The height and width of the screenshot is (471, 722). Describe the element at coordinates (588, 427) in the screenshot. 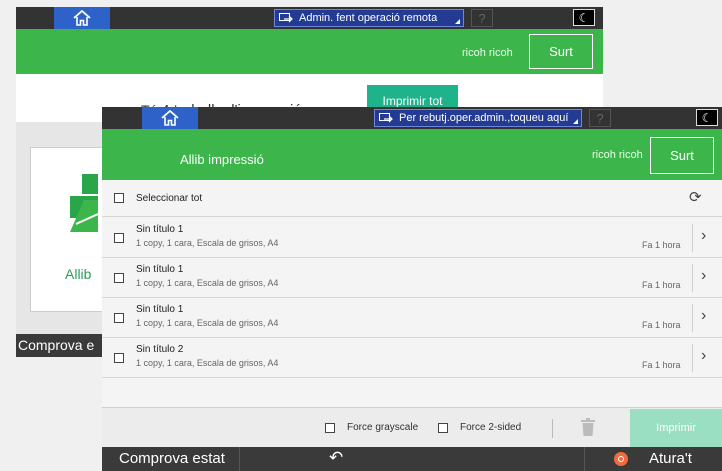

I see `trash-icon` at that location.